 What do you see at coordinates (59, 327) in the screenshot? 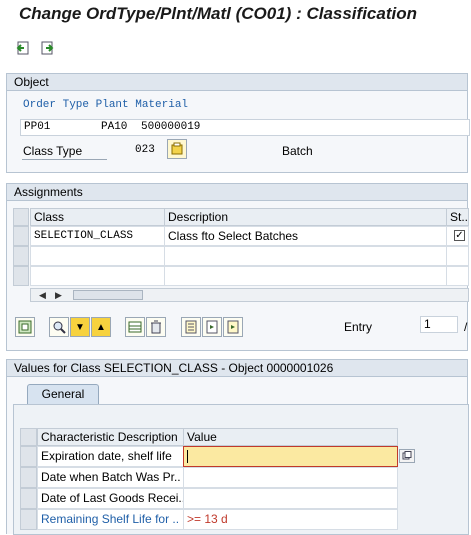
I see `find-icon` at bounding box center [59, 327].